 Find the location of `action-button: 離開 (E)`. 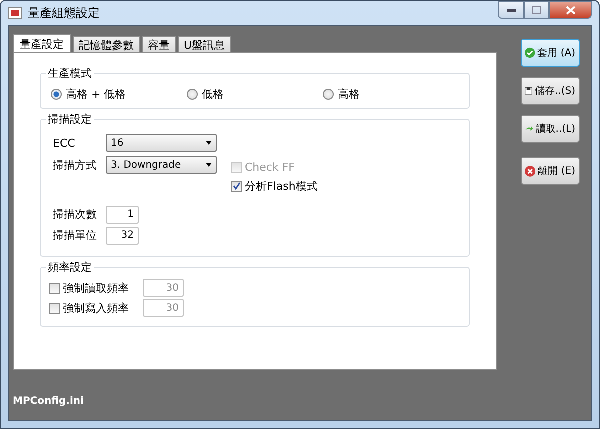

action-button: 離開 (E) is located at coordinates (550, 171).